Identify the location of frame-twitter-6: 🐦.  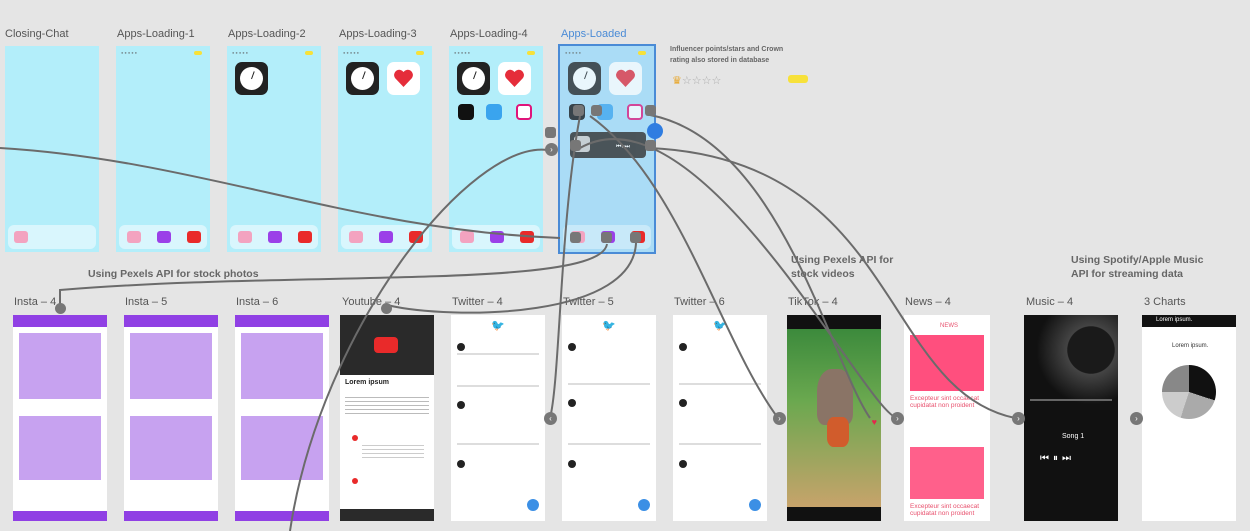
(720, 418).